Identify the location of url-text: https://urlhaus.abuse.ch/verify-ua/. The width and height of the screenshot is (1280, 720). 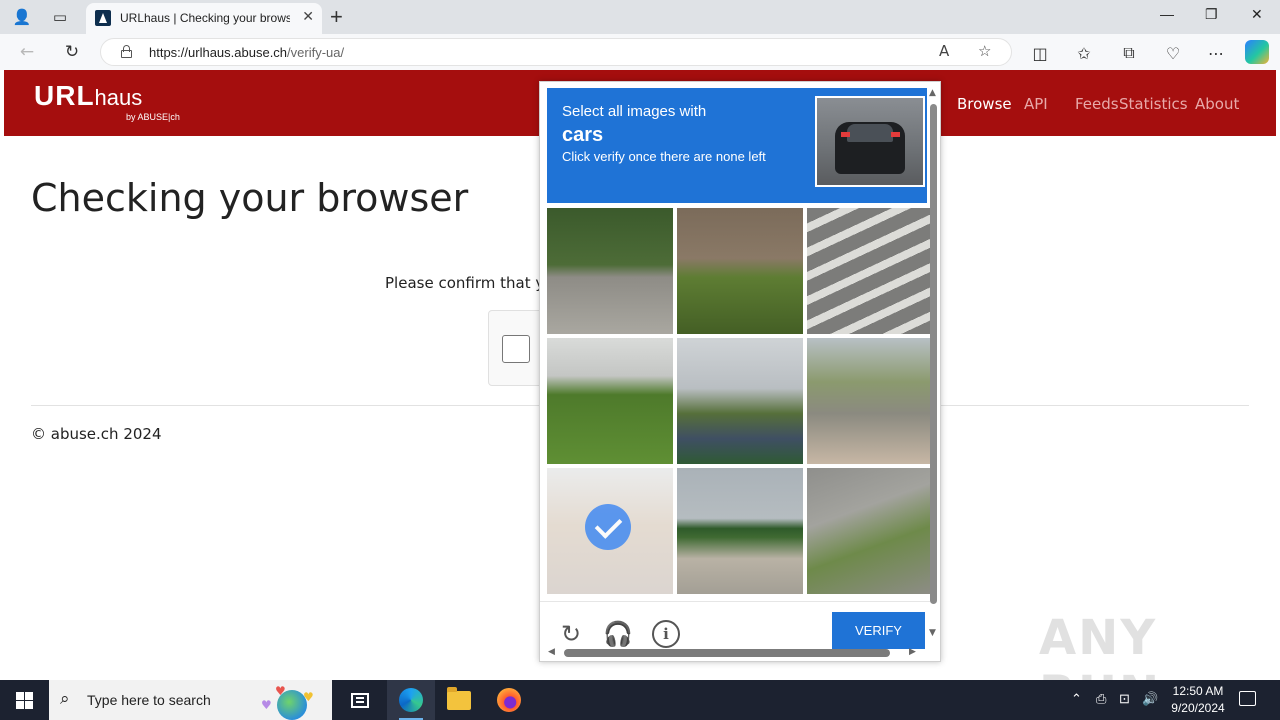
(246, 52).